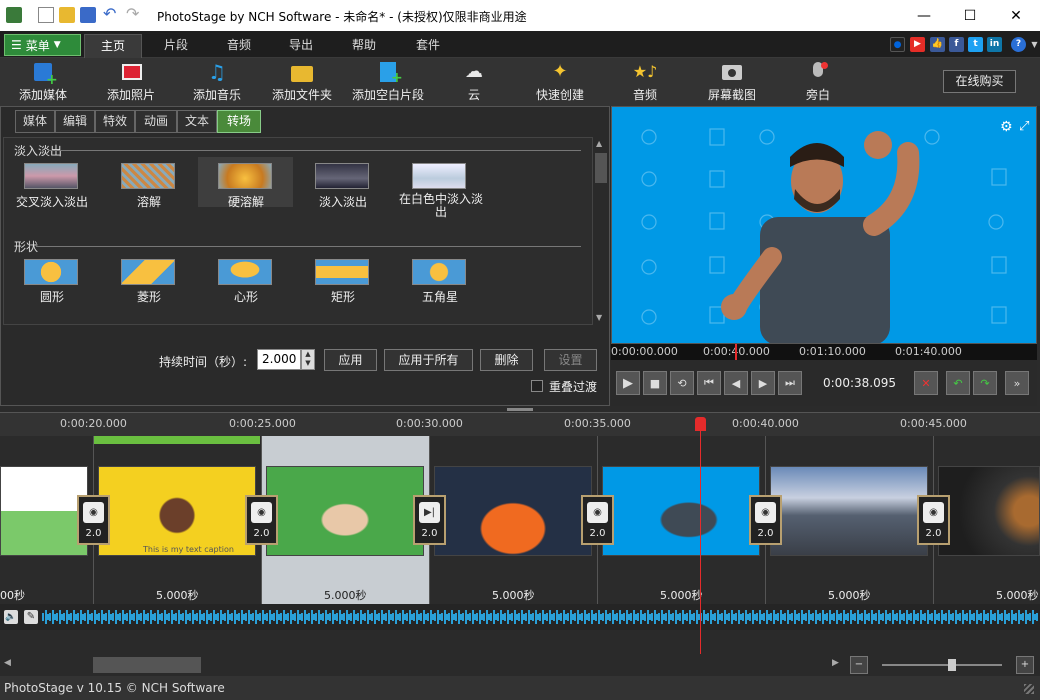 The height and width of the screenshot is (700, 1040). What do you see at coordinates (197, 121) in the screenshot?
I see `subtab-text: 文本` at bounding box center [197, 121].